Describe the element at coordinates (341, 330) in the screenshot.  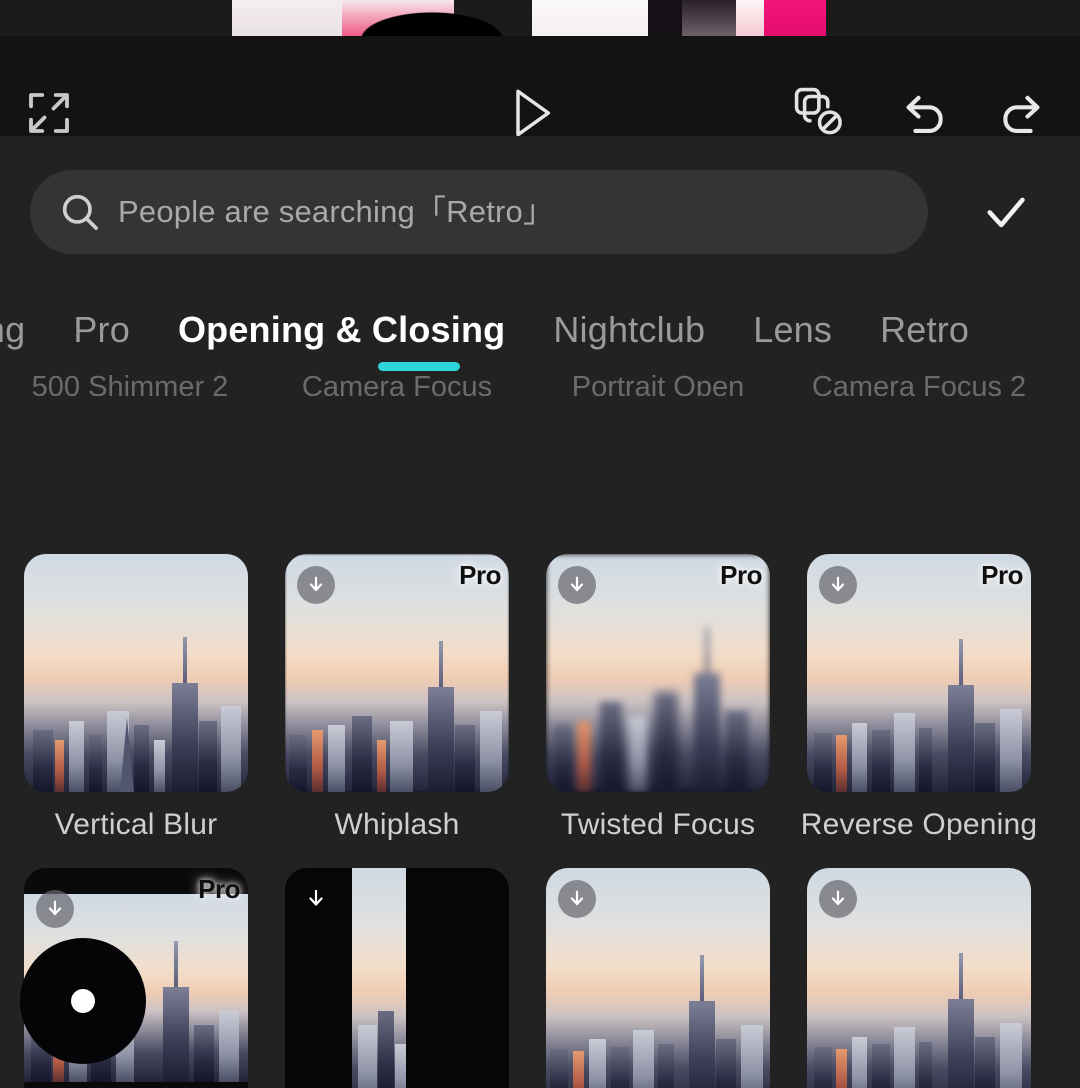
I see `tab-opening-and-closing: Opening & Closing` at that location.